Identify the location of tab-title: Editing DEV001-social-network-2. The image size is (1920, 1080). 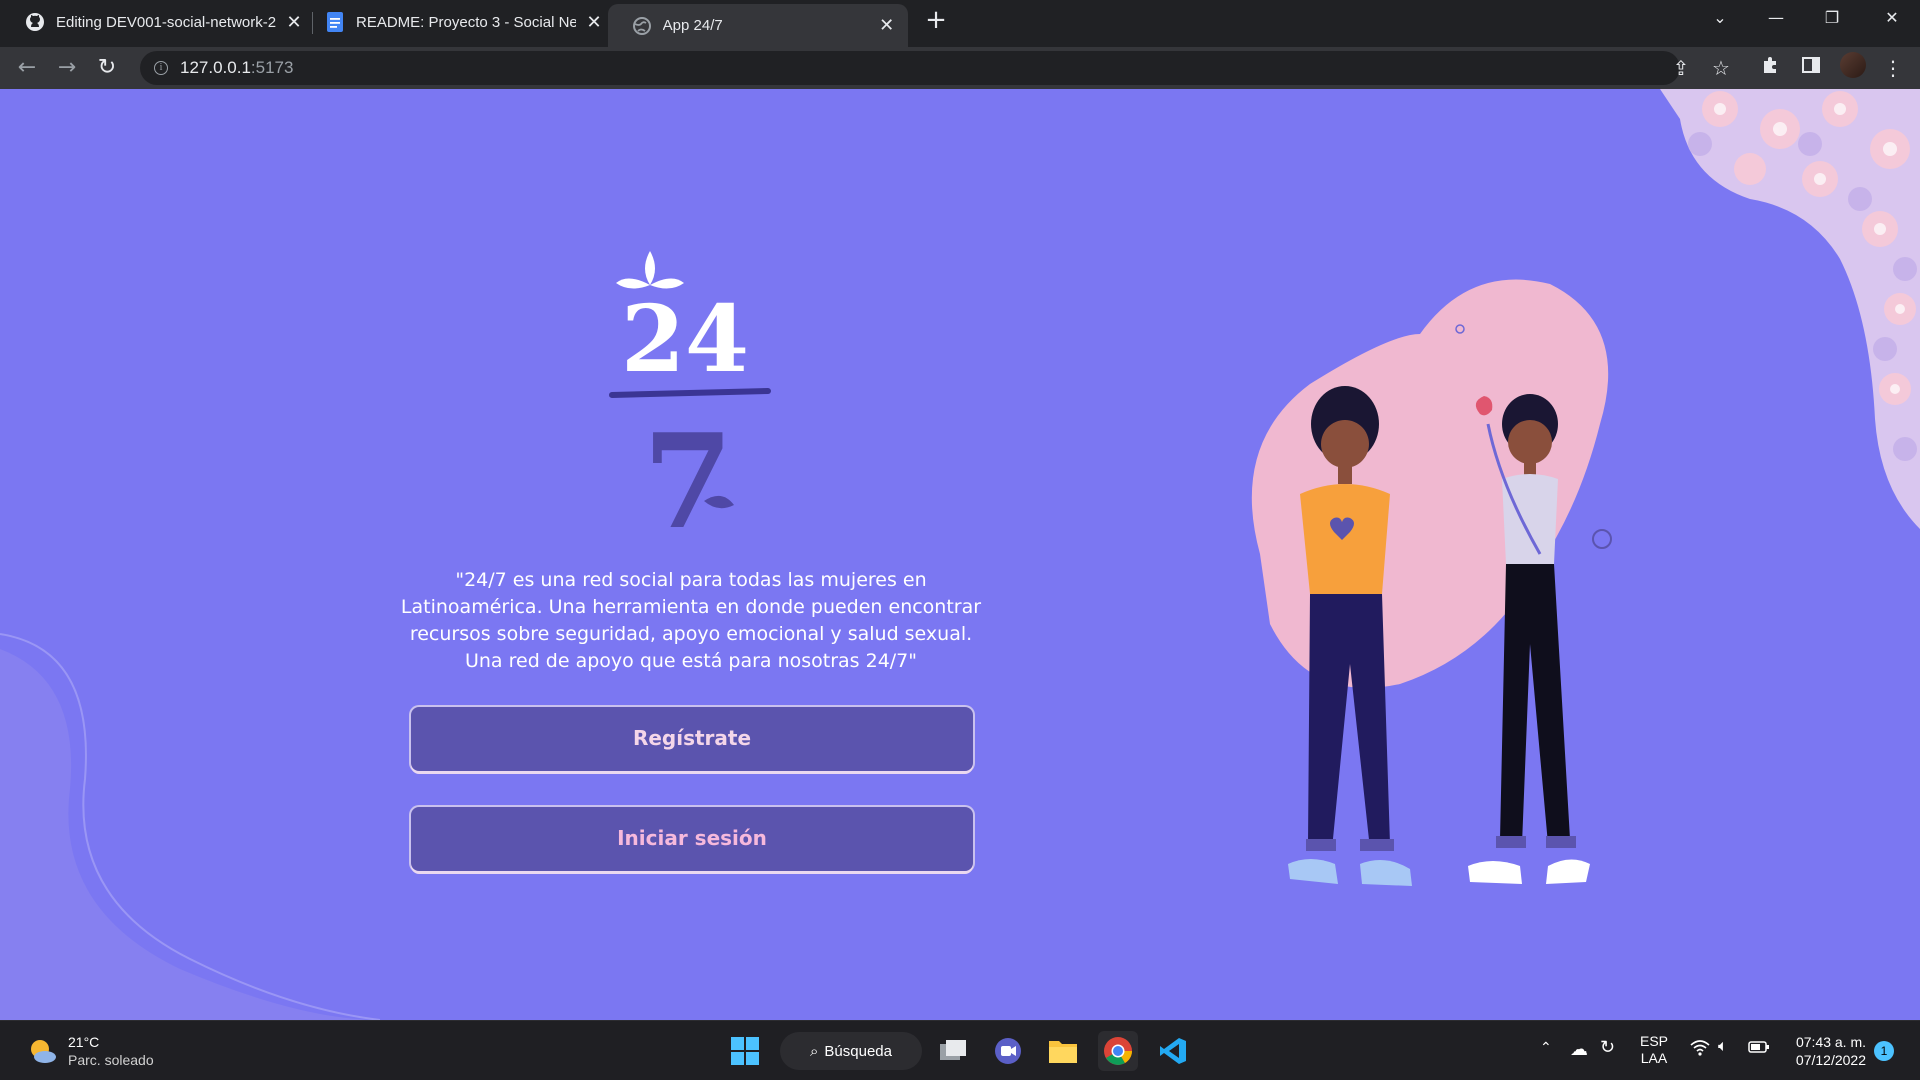
(166, 22).